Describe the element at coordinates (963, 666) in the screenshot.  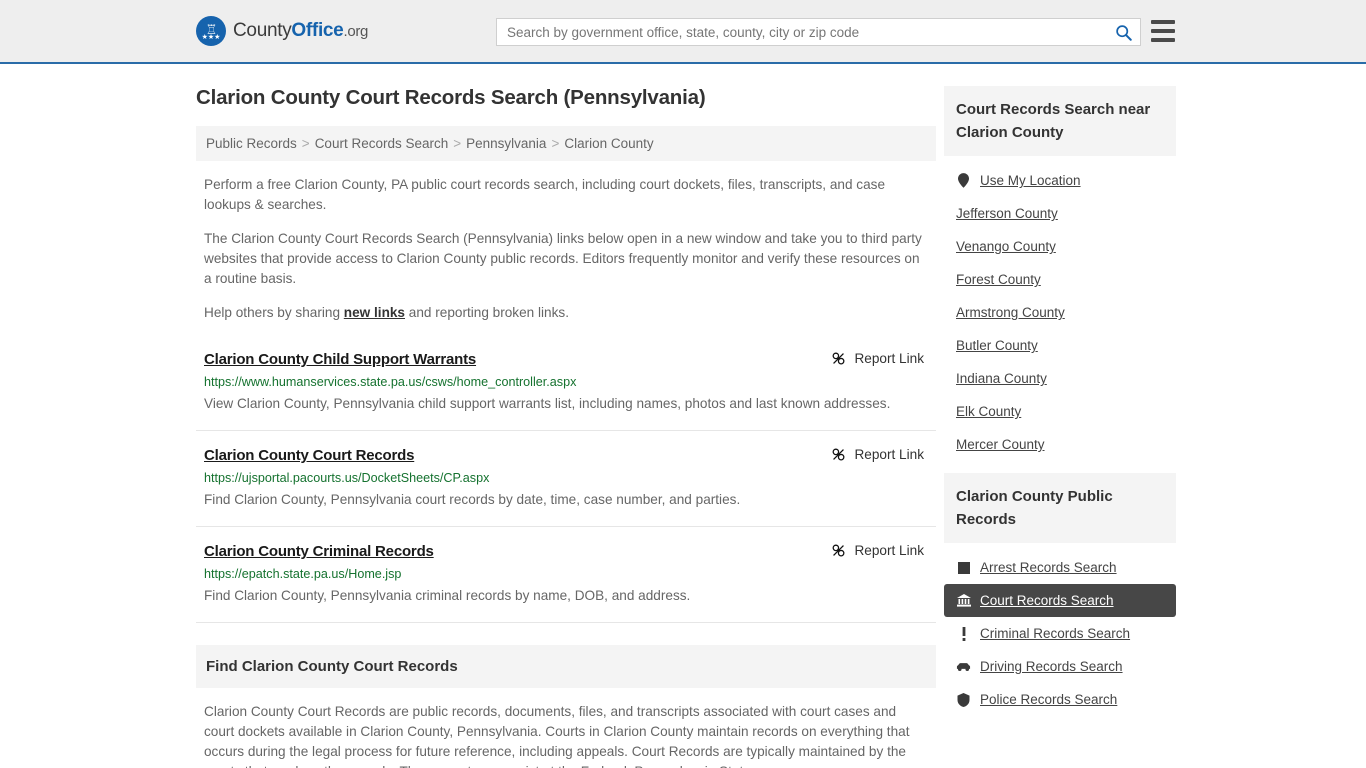
I see `car-icon` at that location.